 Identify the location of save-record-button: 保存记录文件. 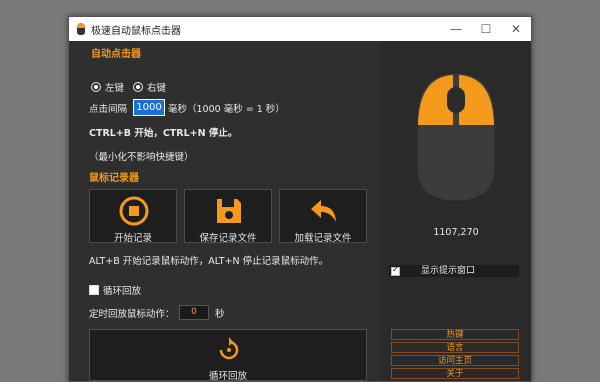
(228, 216).